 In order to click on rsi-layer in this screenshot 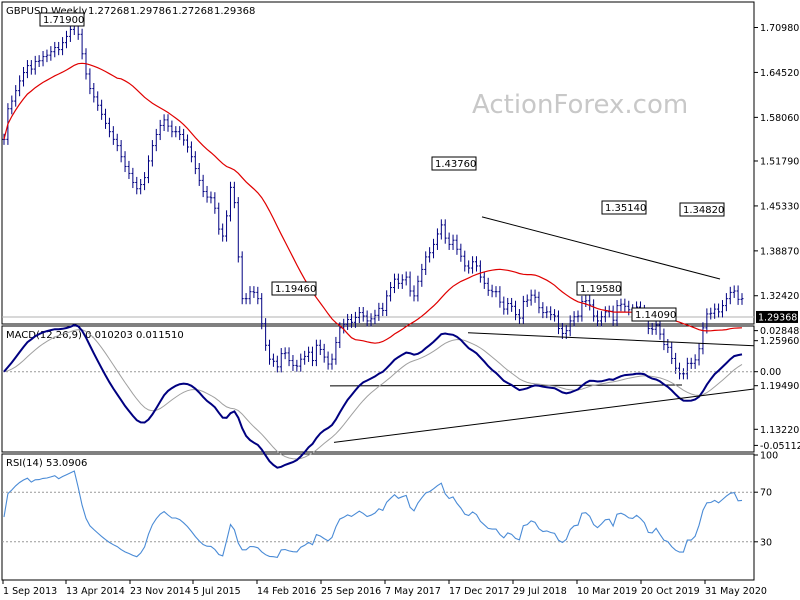, I will do `click(378, 514)`.